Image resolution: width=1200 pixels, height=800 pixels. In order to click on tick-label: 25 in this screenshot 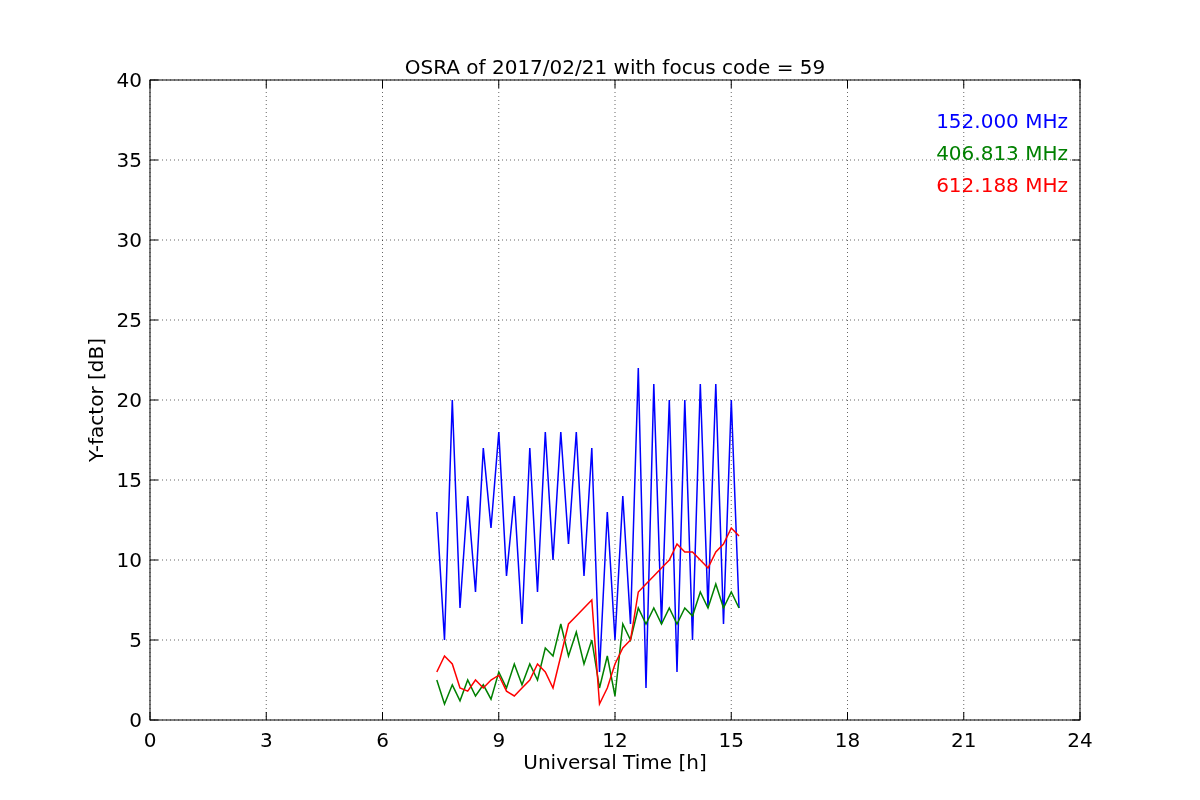, I will do `click(129, 320)`.